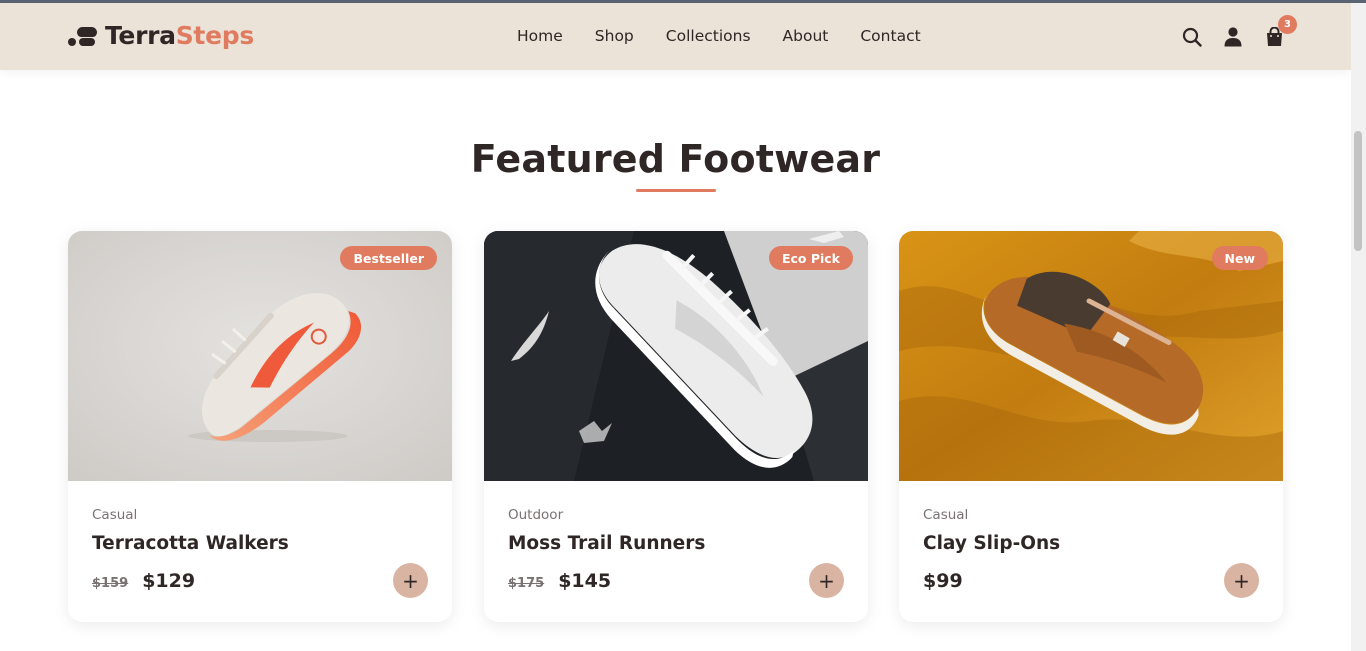 The image size is (1366, 651). I want to click on product-tag: Bestseller, so click(388, 258).